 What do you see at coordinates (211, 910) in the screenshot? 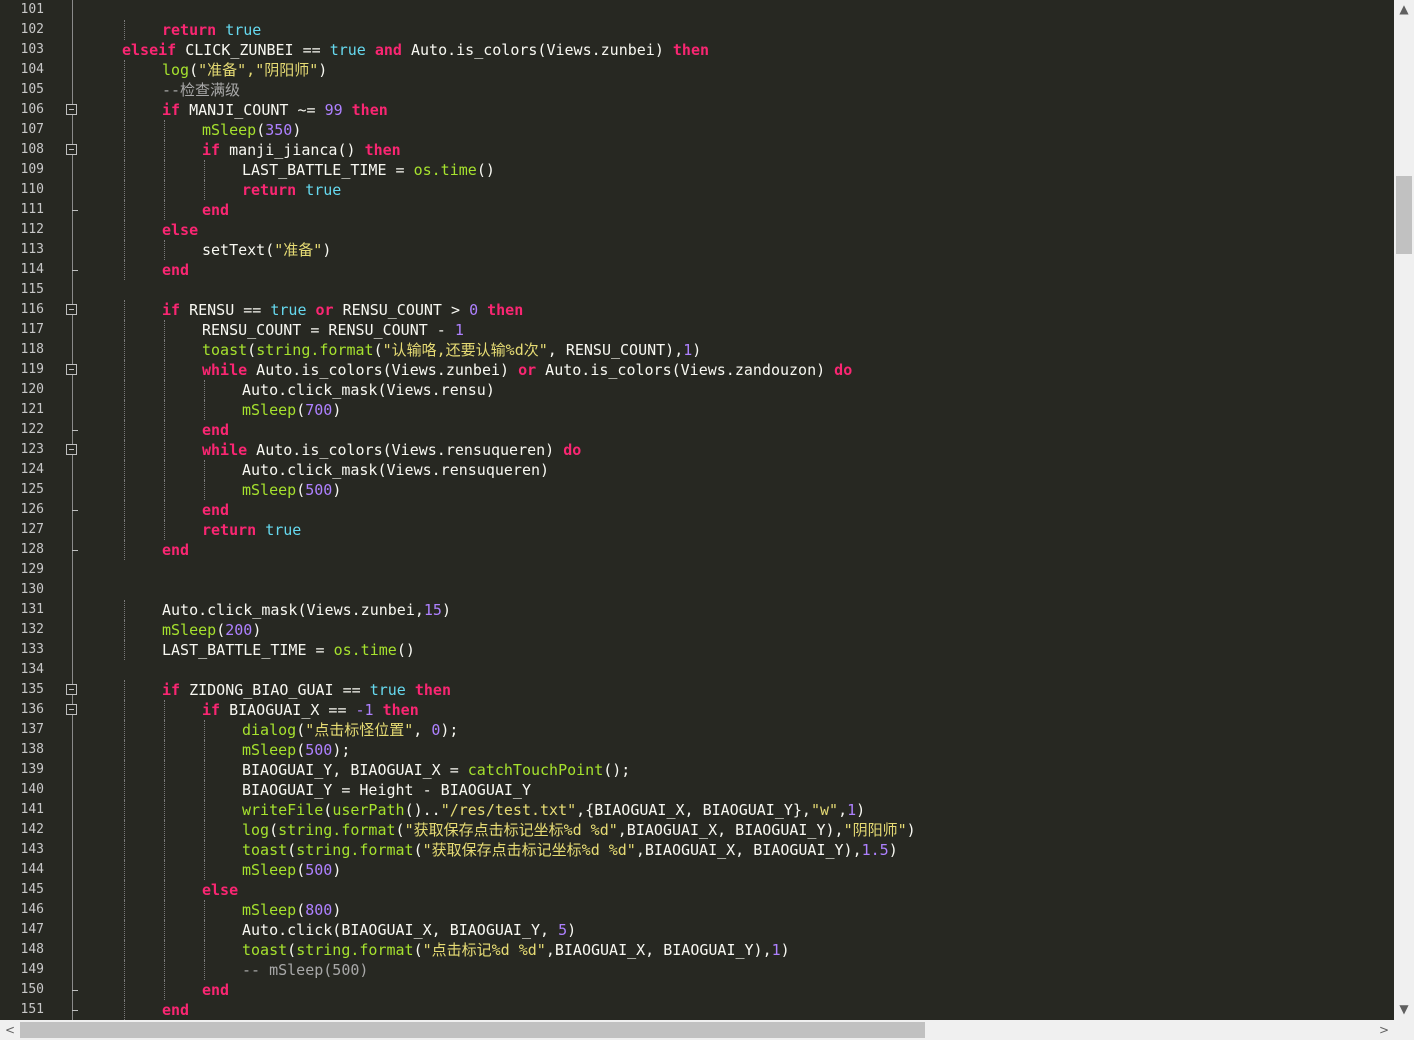
I see `code-line: mSleep(800)` at bounding box center [211, 910].